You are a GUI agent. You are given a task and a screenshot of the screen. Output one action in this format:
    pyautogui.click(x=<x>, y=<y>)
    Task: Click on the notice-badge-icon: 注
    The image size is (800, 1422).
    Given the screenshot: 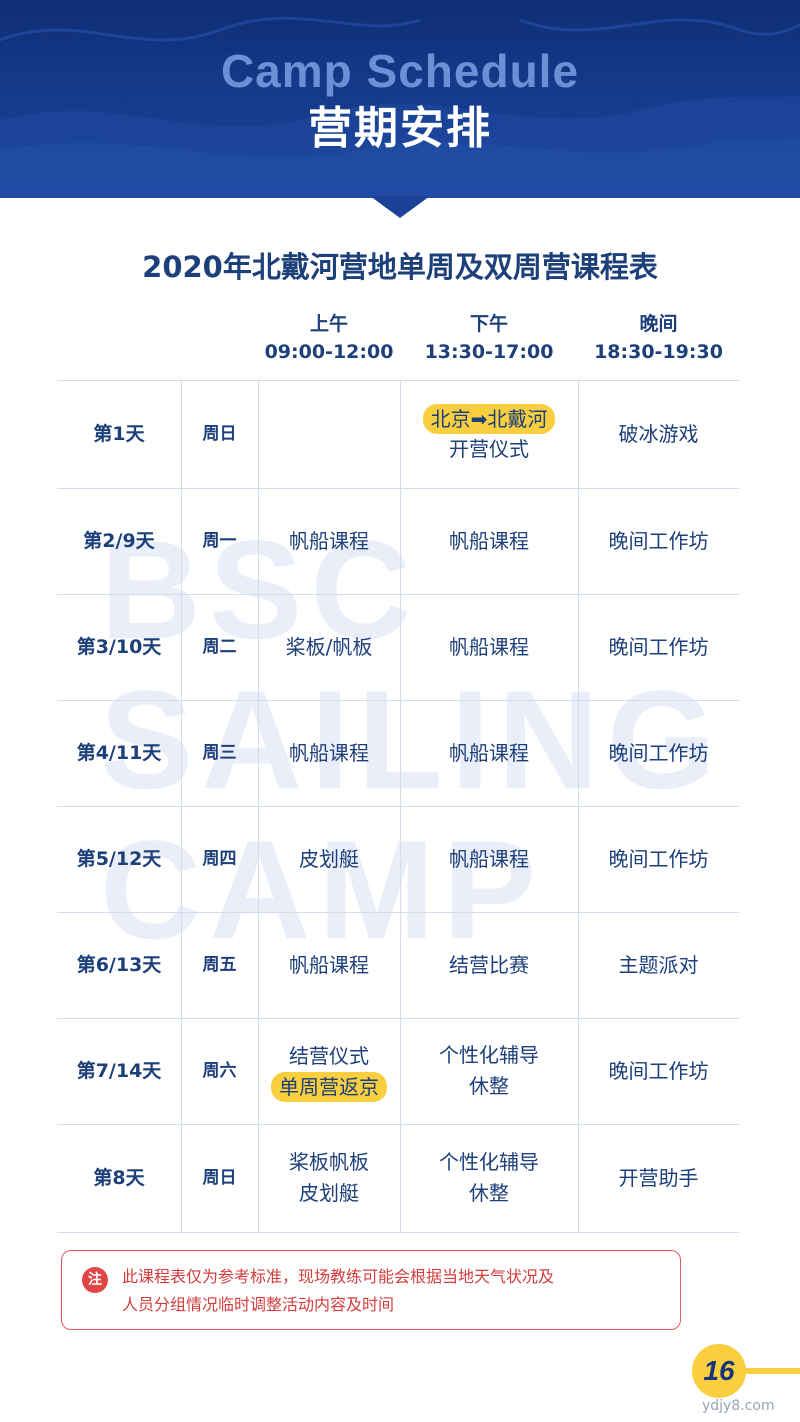 What is the action you would take?
    pyautogui.click(x=95, y=1280)
    